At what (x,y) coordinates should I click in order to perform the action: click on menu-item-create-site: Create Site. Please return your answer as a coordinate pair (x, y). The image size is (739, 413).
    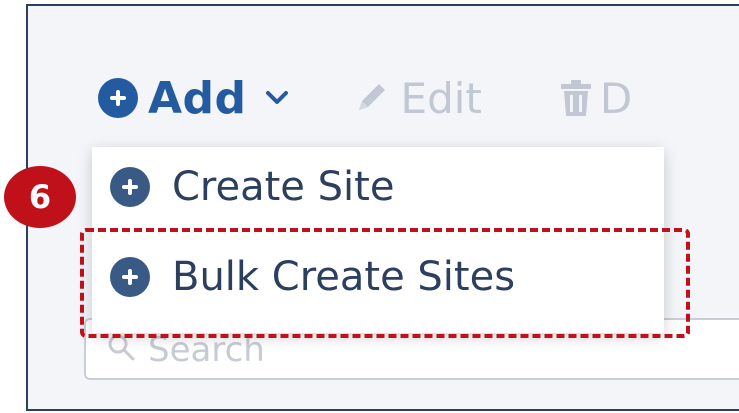
    Looking at the image, I should click on (378, 187).